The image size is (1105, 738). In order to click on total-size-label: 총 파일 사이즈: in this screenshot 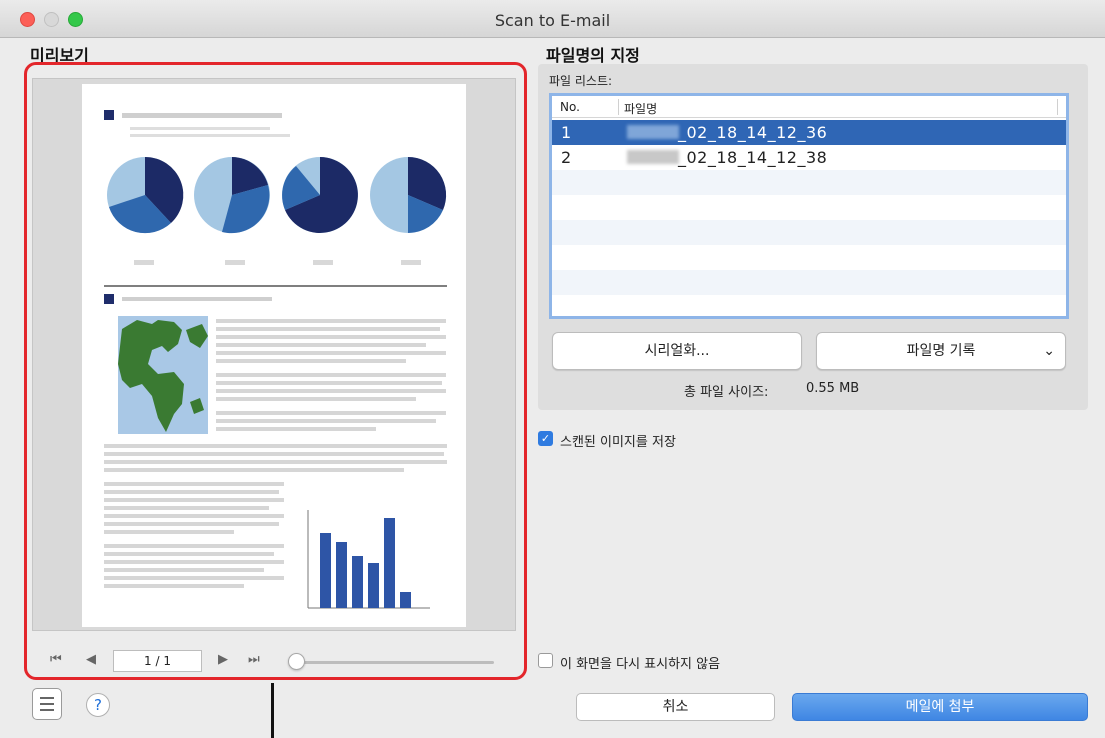, I will do `click(726, 392)`.